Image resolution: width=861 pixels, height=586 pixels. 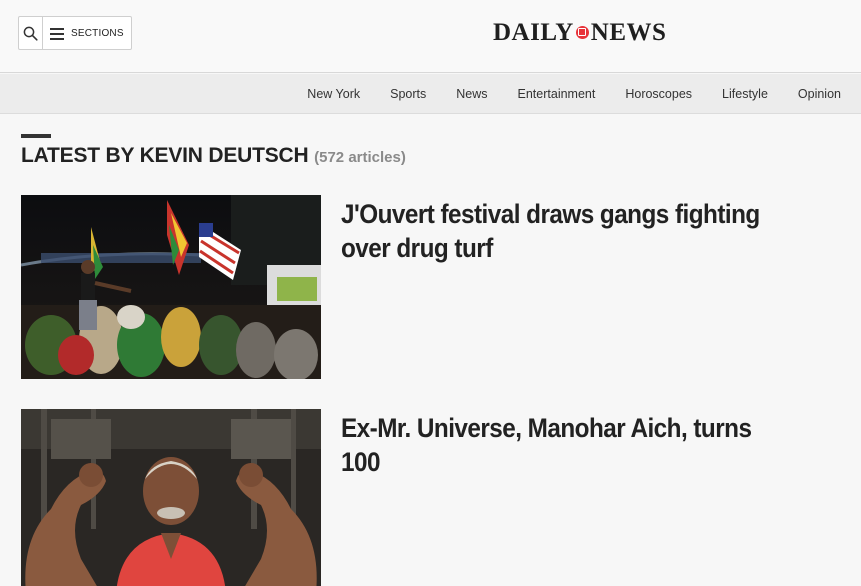 I want to click on nav-item-entertainment: Entertainment, so click(x=557, y=94).